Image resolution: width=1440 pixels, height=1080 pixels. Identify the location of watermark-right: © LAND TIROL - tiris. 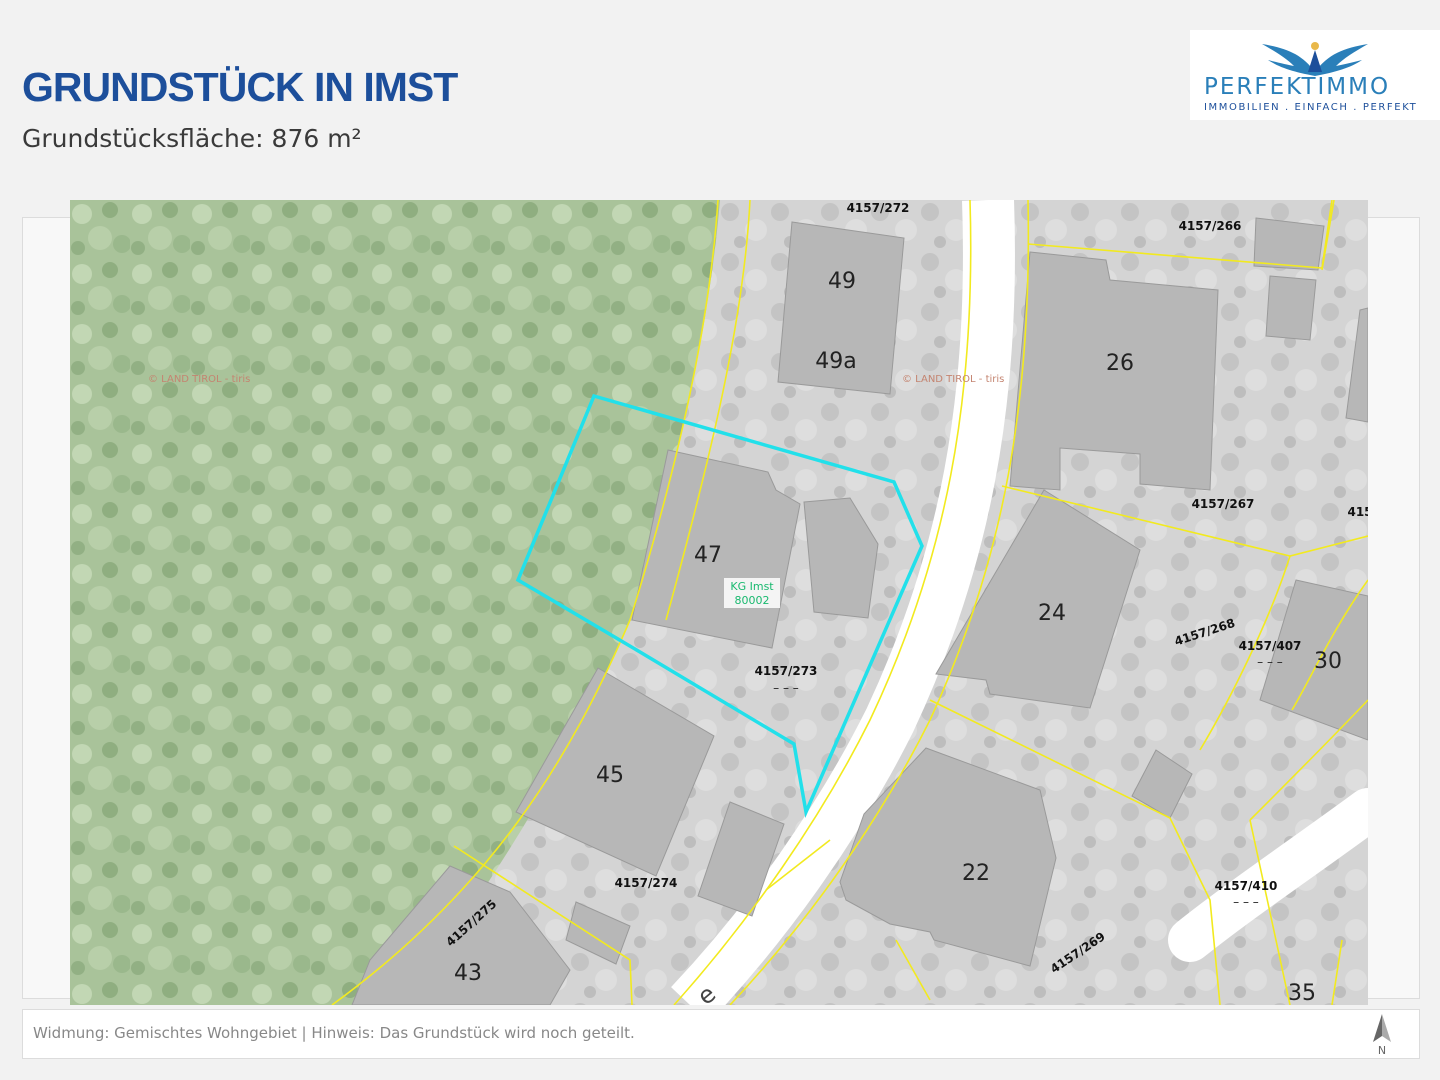
(953, 379).